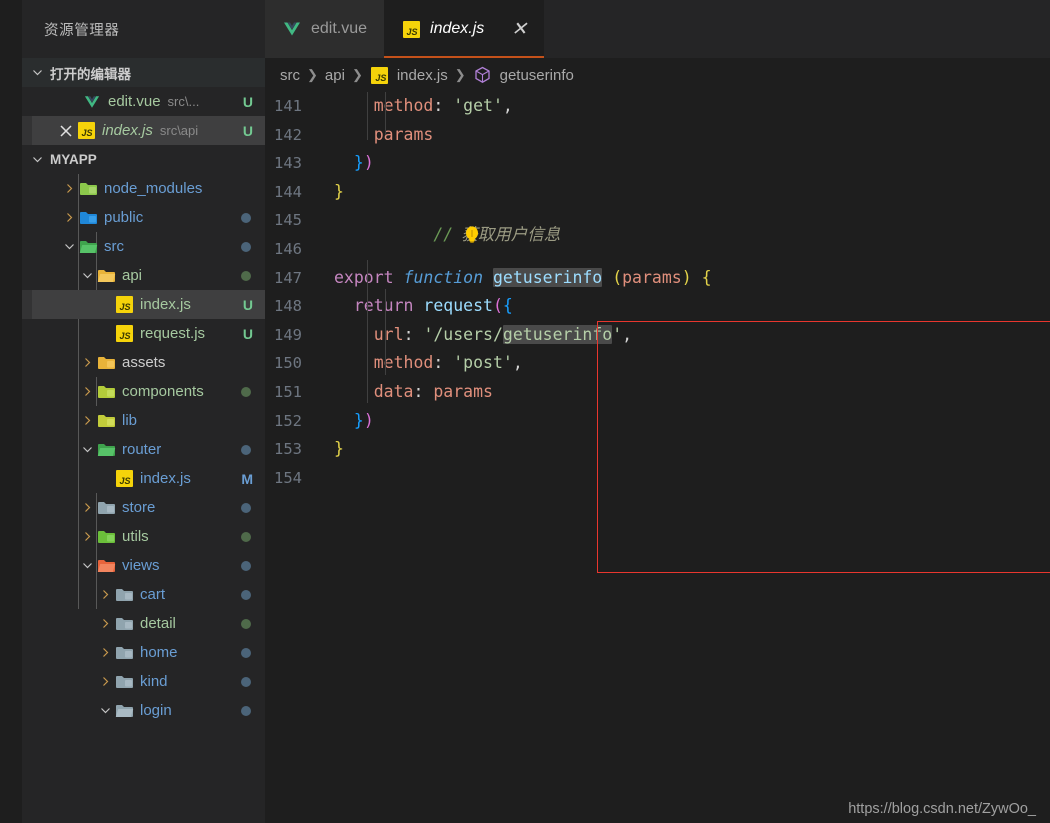 The image size is (1050, 823). Describe the element at coordinates (165, 304) in the screenshot. I see `tree-item-label: index.js` at that location.